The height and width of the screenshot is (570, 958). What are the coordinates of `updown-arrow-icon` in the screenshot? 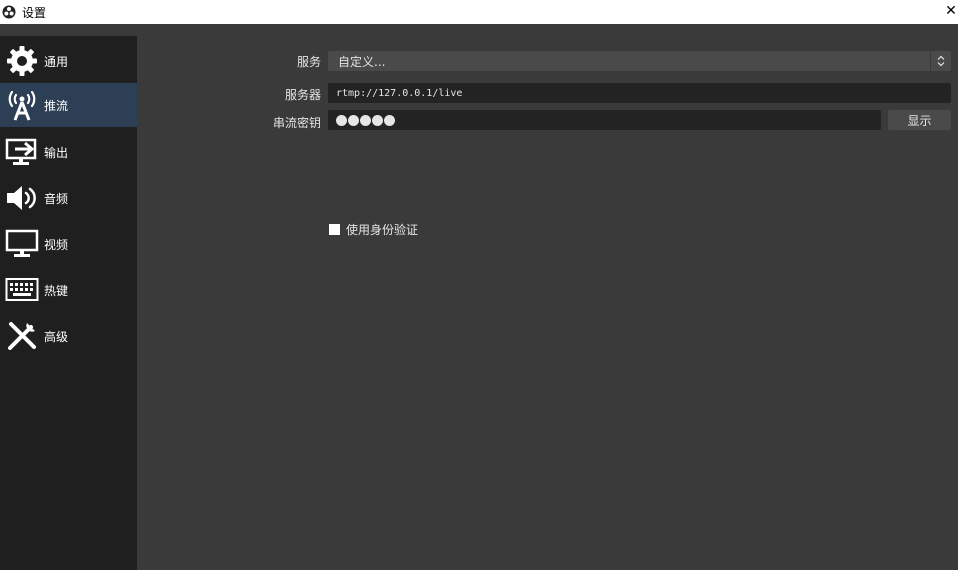 It's located at (940, 61).